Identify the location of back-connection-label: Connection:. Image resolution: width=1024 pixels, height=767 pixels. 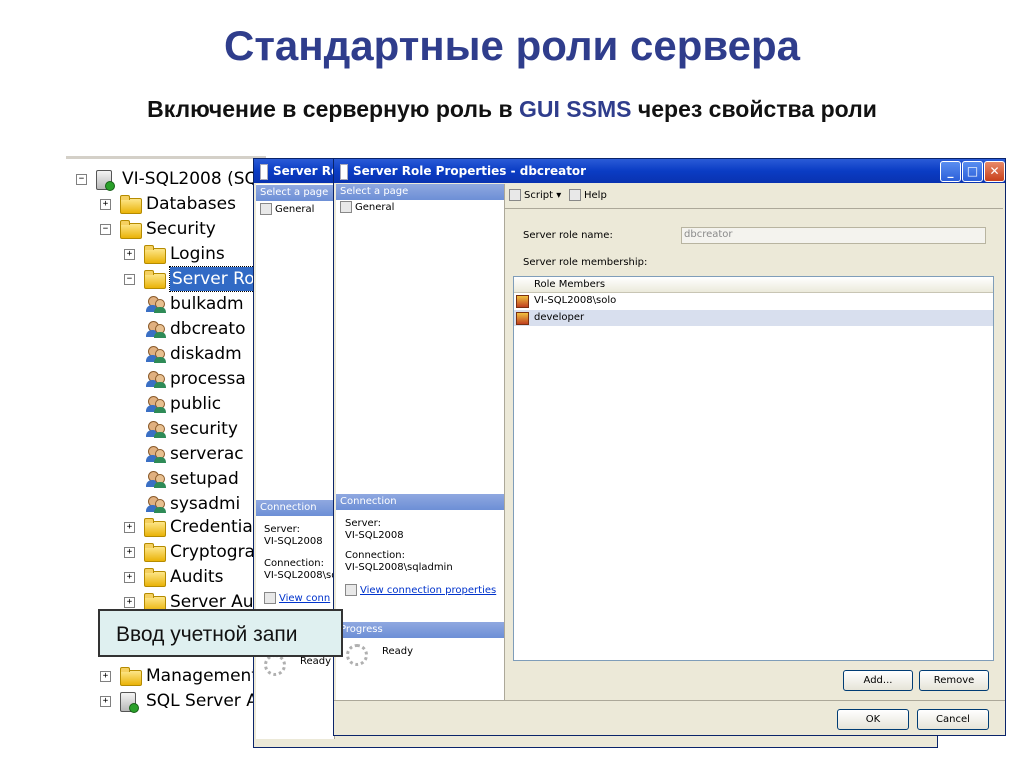
(294, 563).